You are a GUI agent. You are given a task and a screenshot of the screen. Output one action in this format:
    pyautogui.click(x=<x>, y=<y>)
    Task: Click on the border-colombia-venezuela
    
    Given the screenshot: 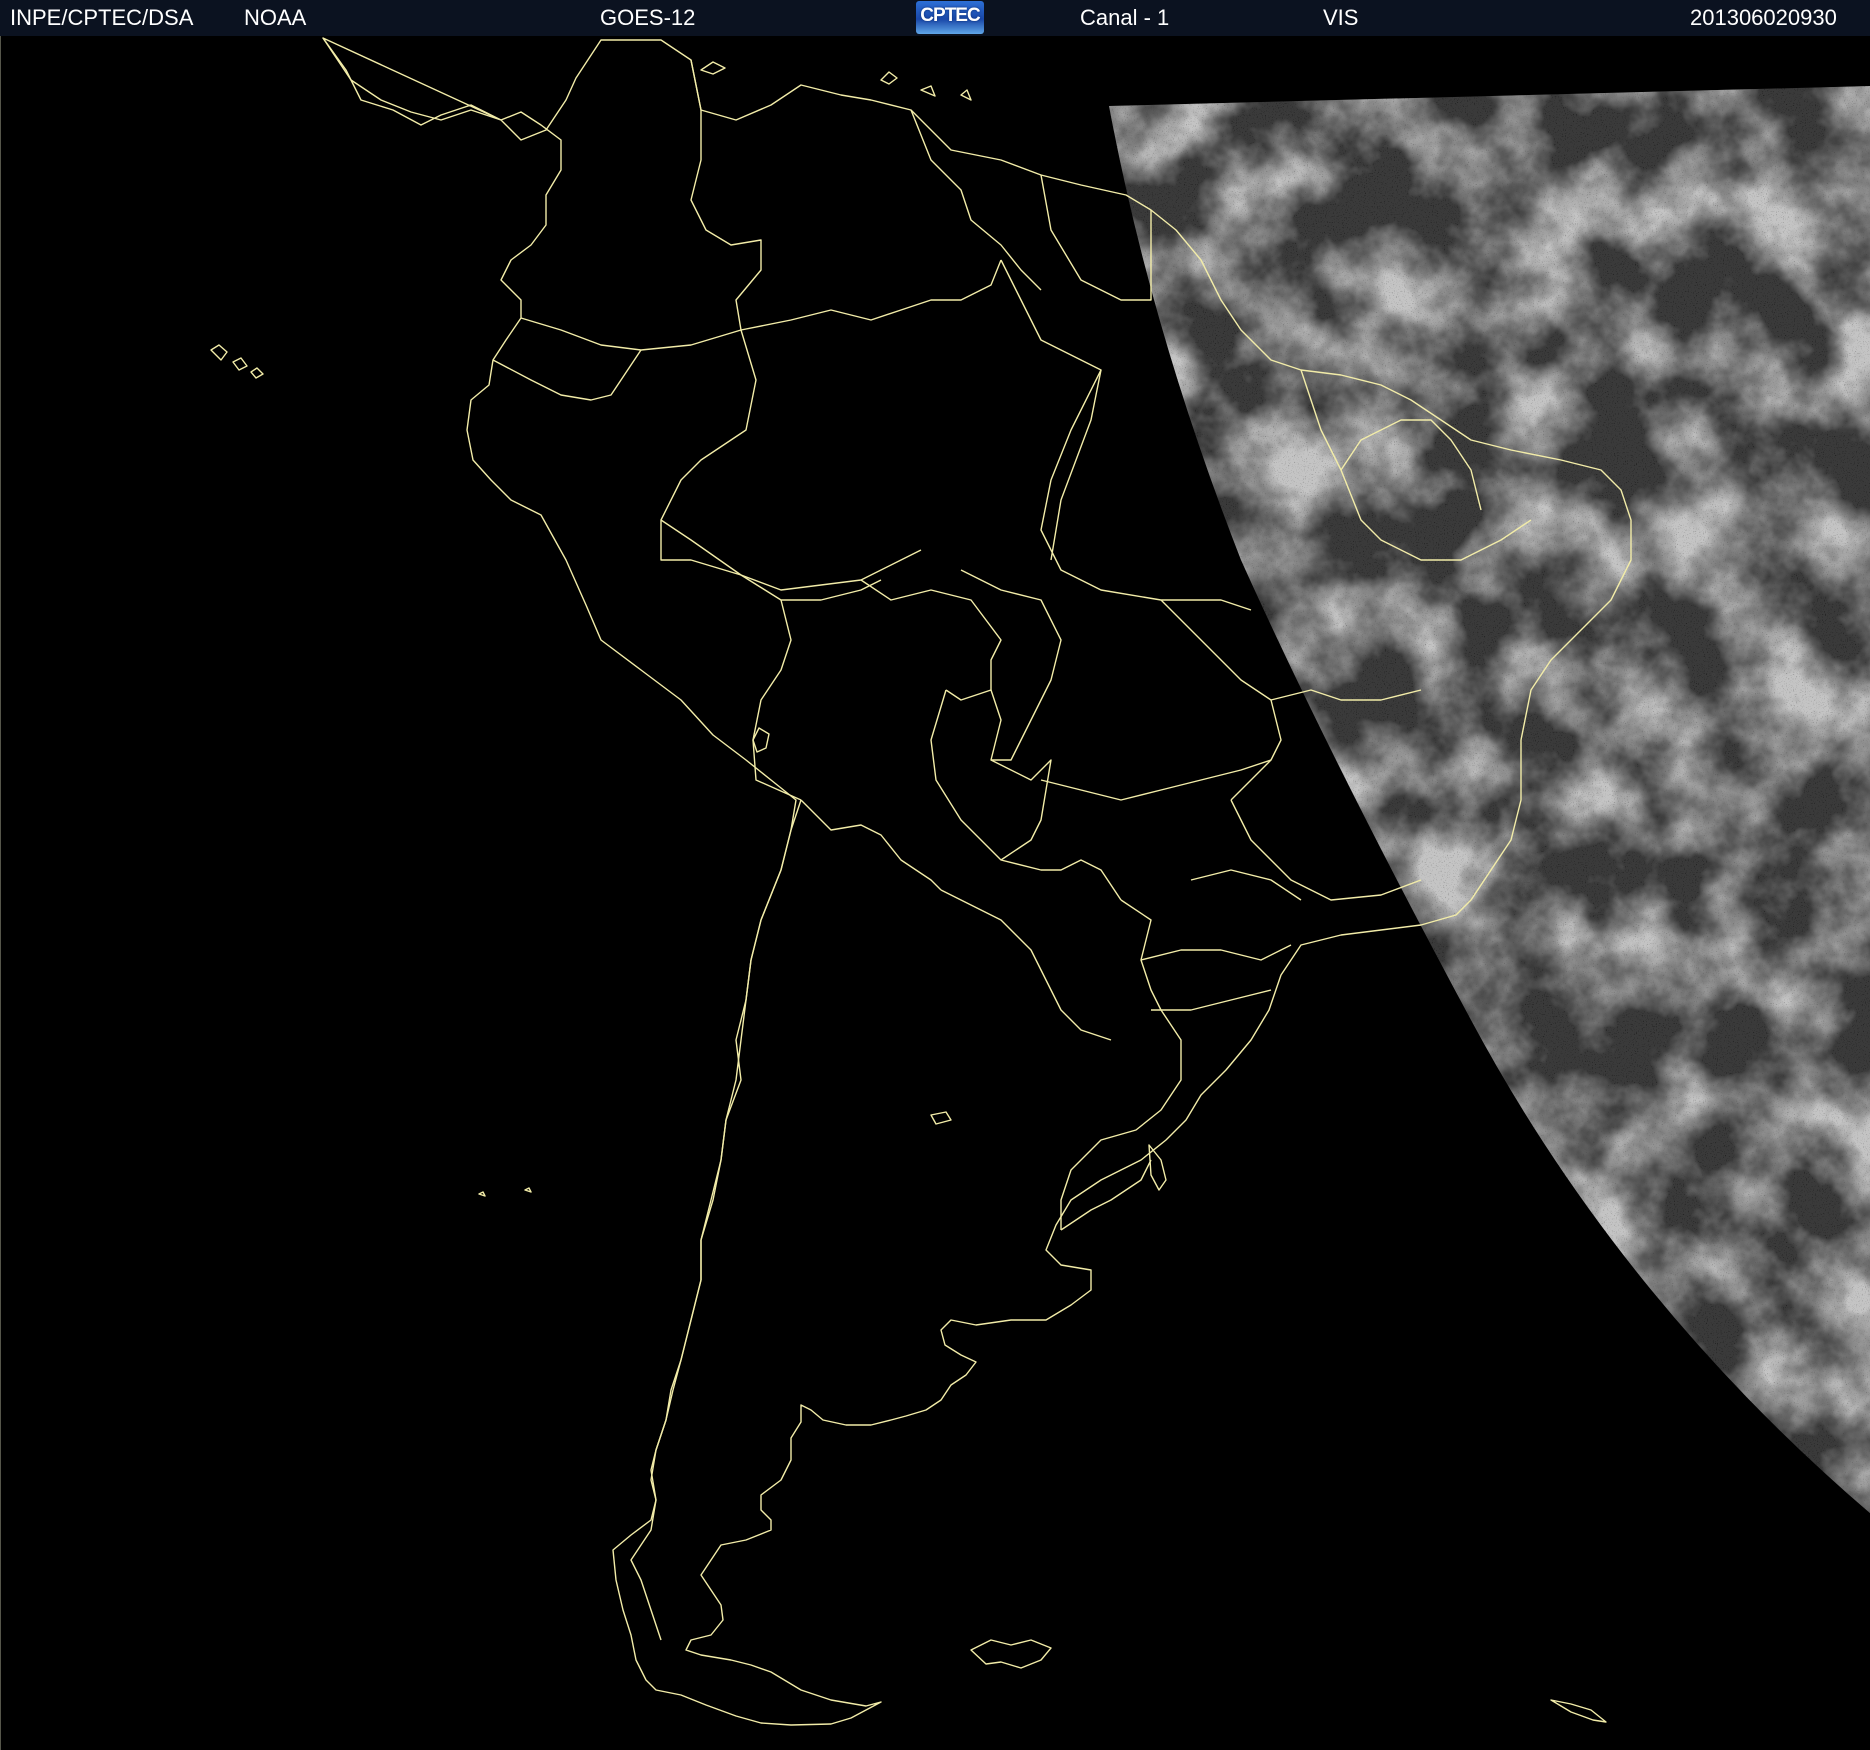 What is the action you would take?
    pyautogui.click(x=726, y=195)
    